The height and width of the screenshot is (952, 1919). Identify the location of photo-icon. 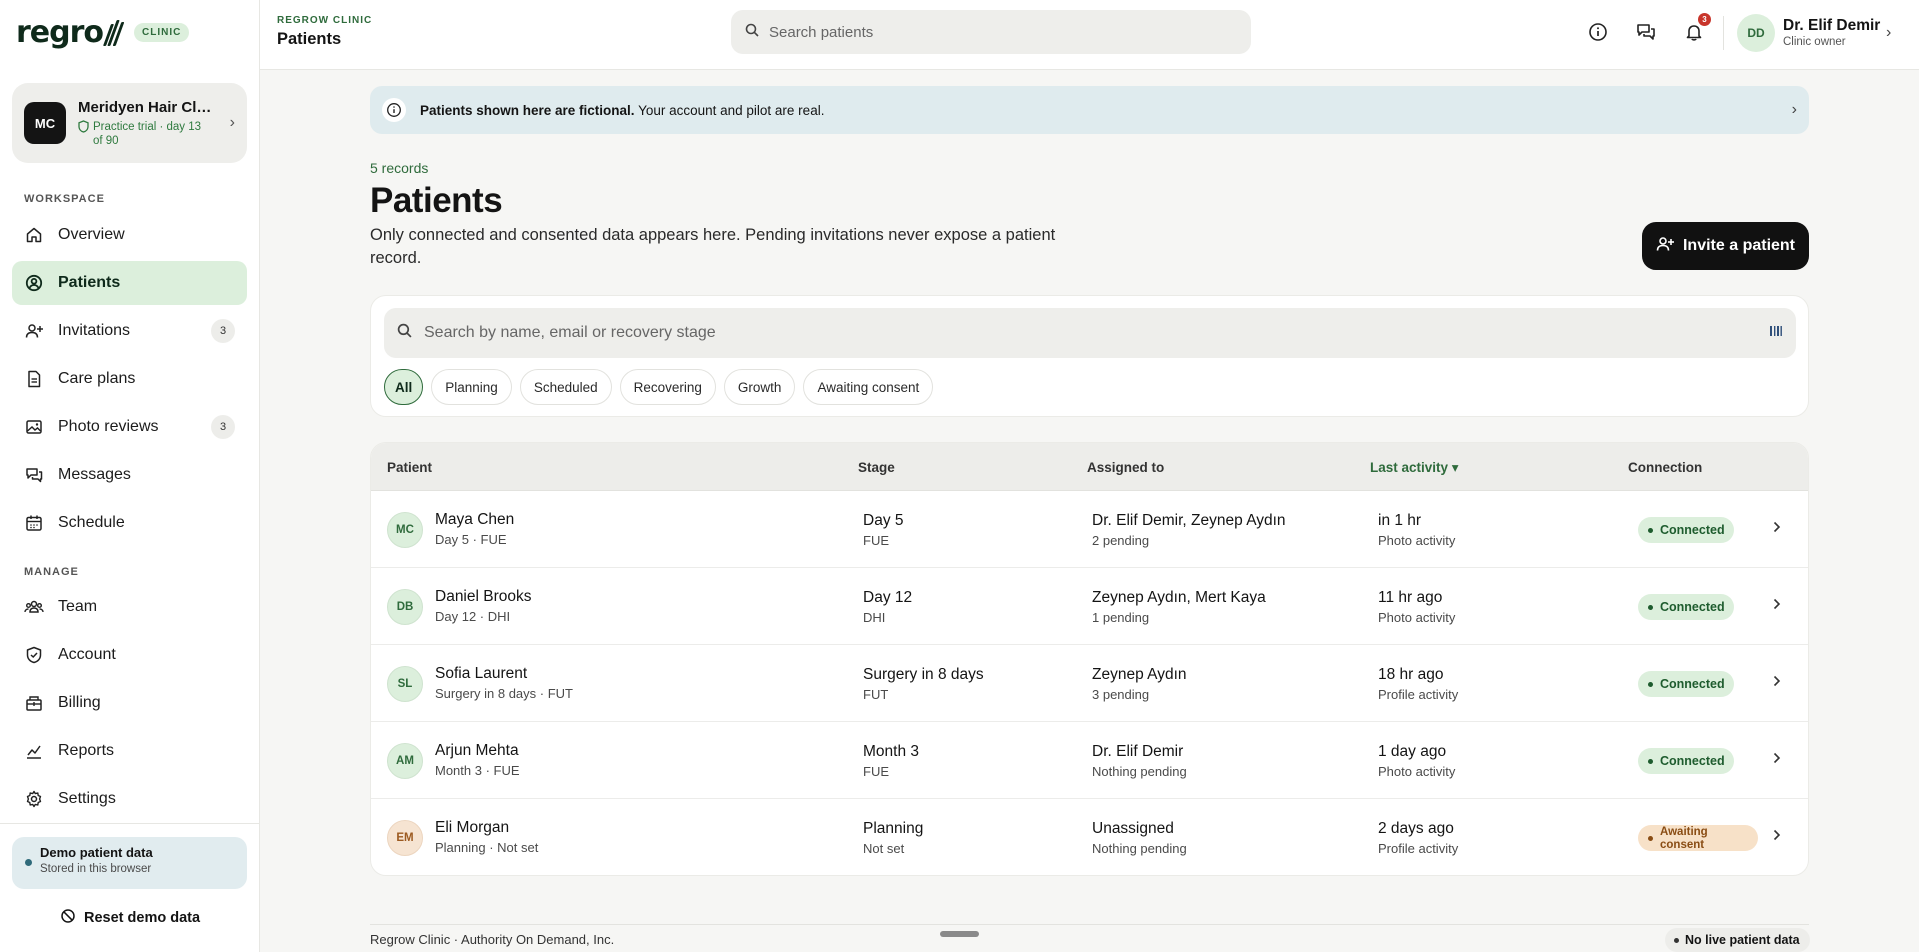
(34, 427).